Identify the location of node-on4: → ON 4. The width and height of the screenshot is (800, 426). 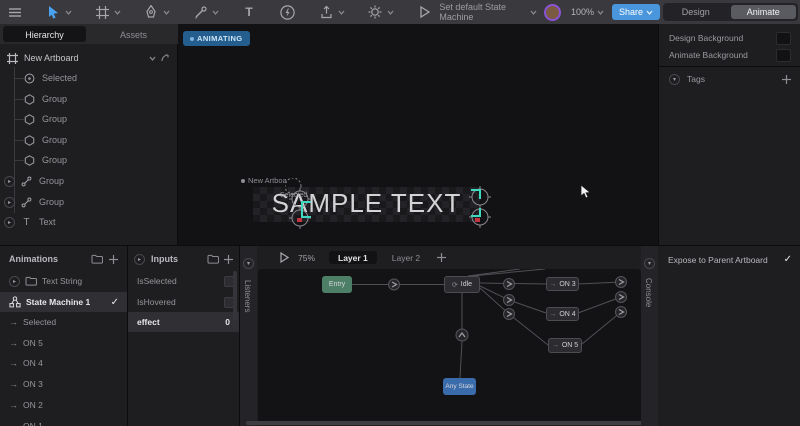
(562, 314).